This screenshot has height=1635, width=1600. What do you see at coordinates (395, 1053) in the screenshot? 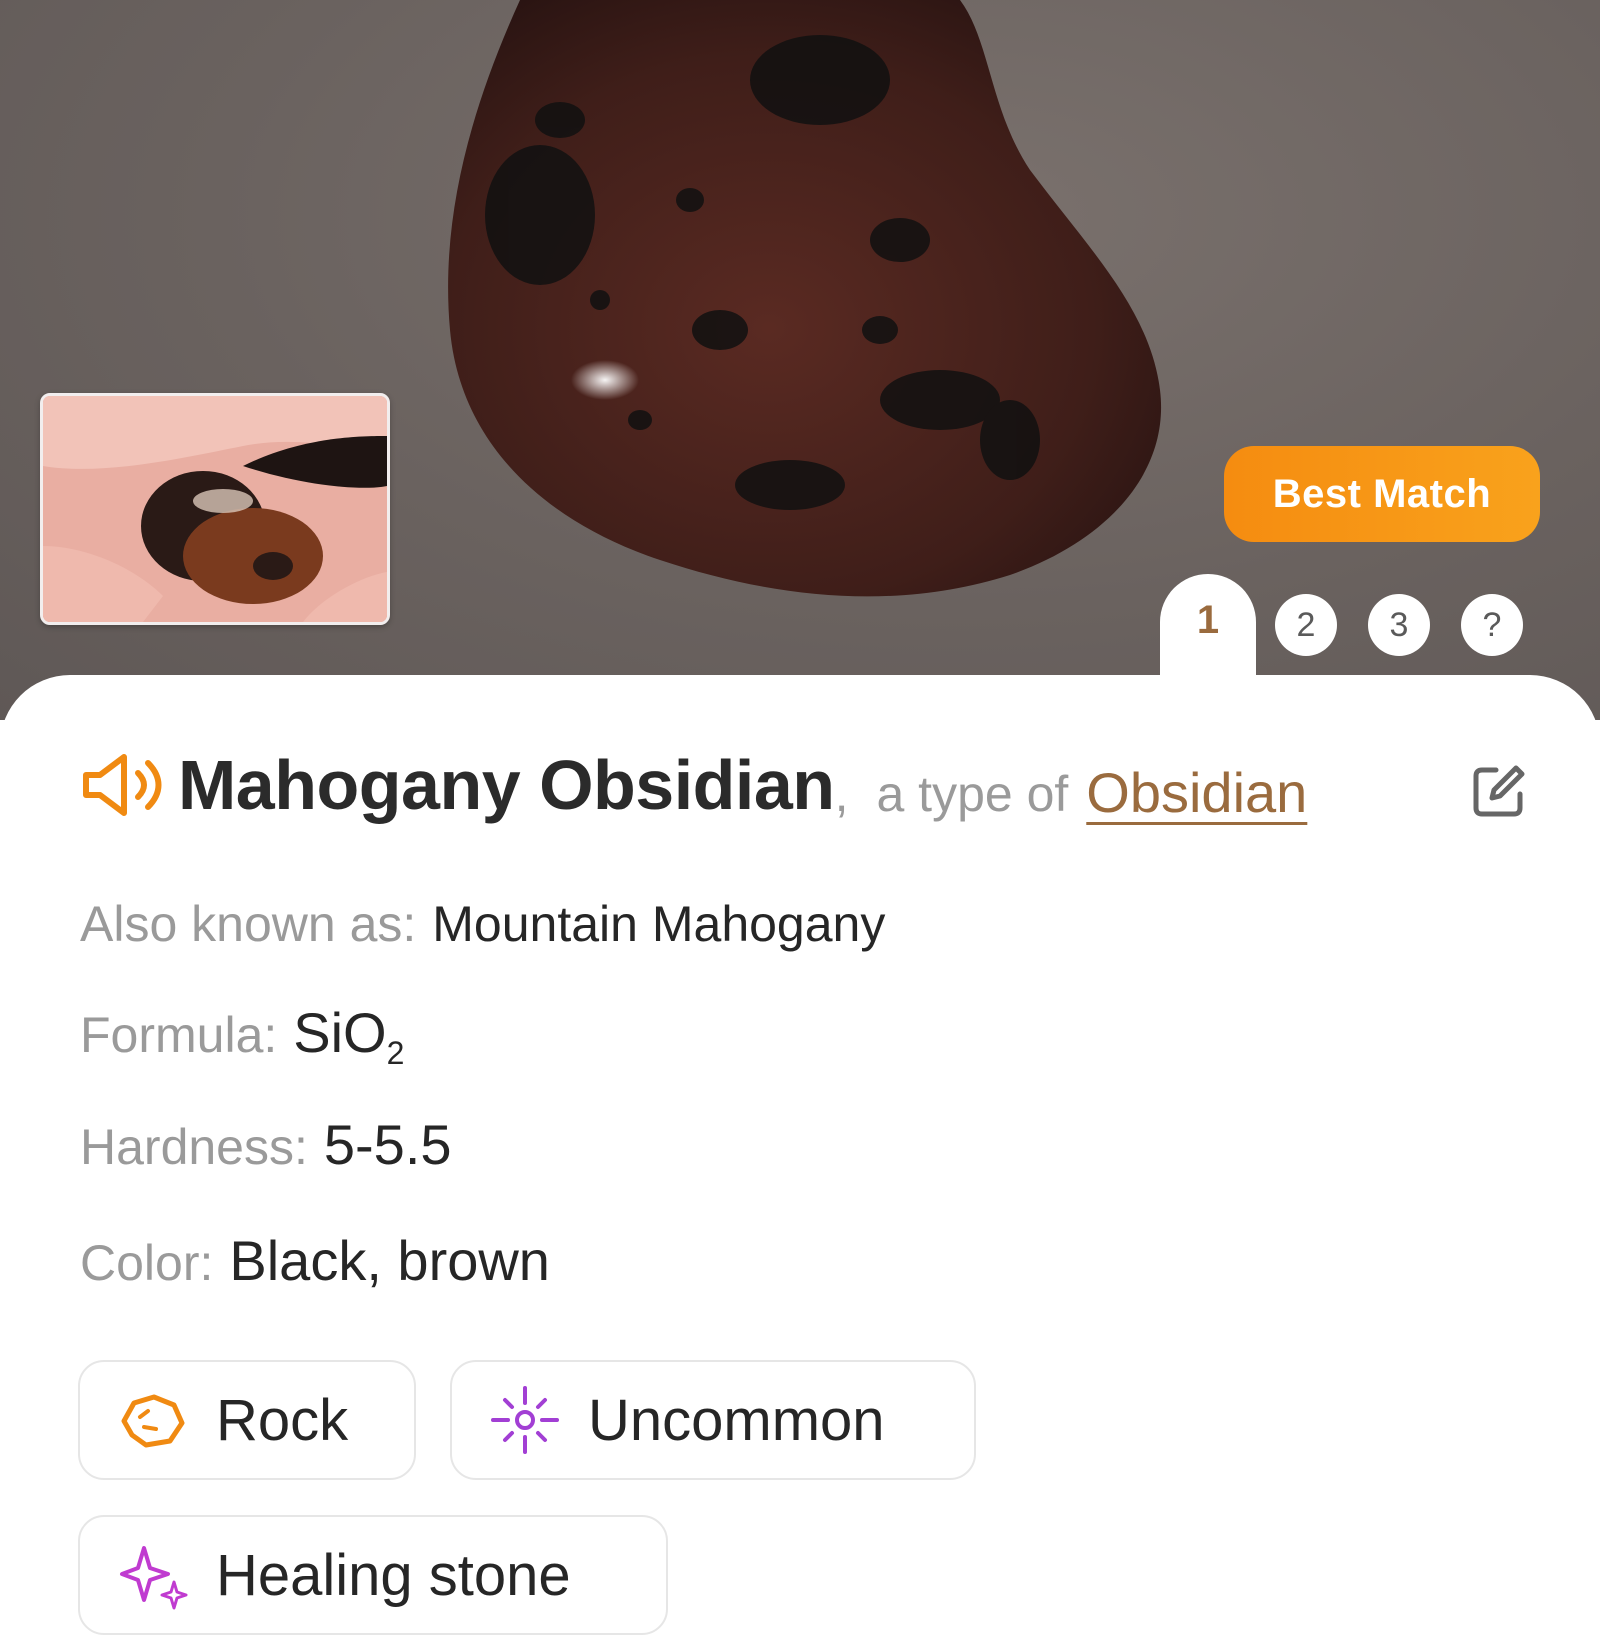
I see `formula-subscript: 2` at bounding box center [395, 1053].